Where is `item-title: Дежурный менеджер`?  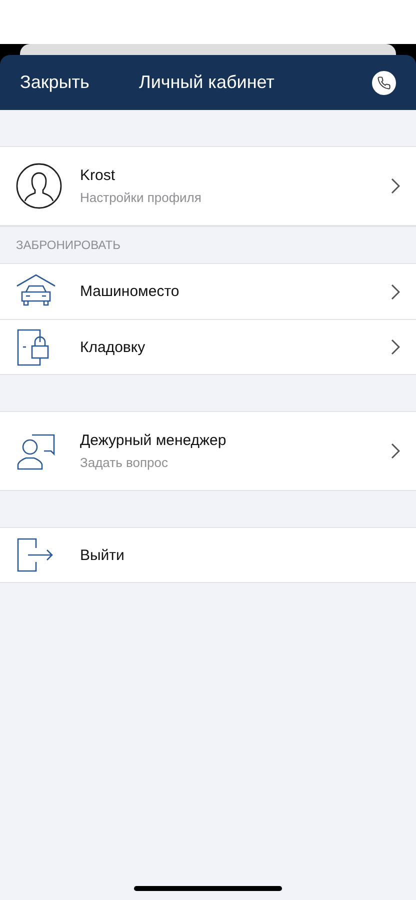
item-title: Дежурный менеджер is located at coordinates (154, 440).